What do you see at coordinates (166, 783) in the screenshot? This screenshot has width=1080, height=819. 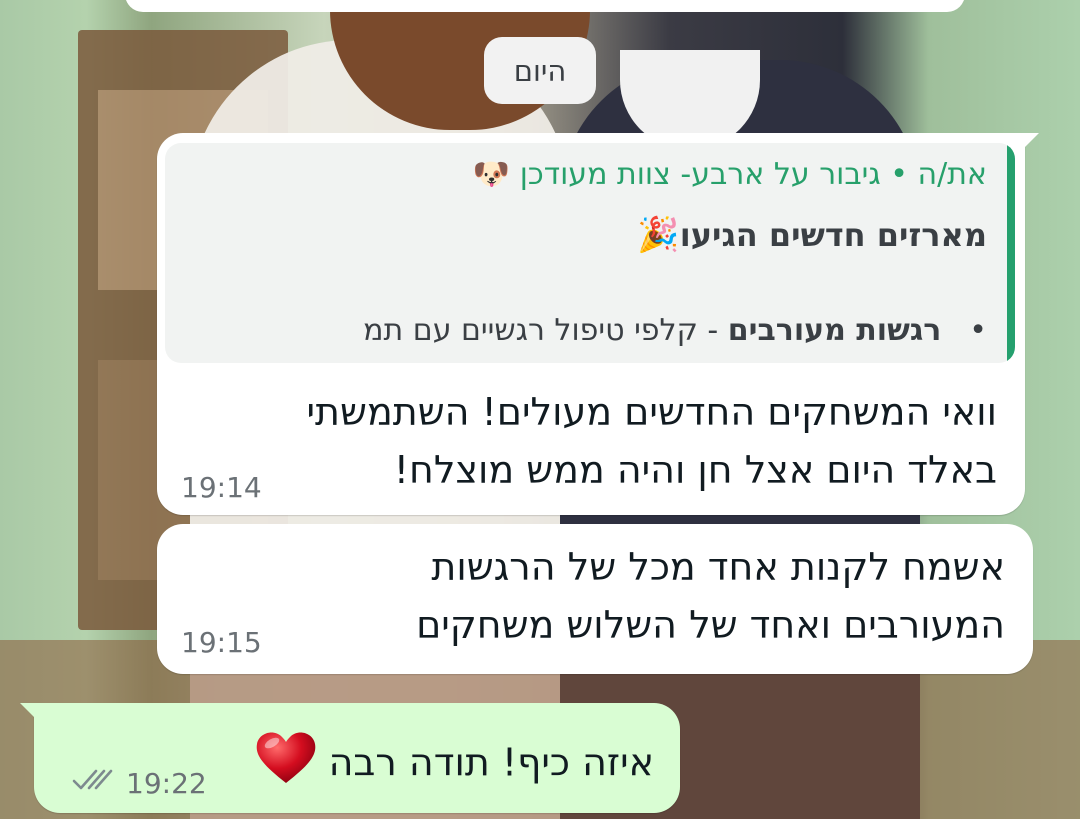 I see `message-time: 19:22` at bounding box center [166, 783].